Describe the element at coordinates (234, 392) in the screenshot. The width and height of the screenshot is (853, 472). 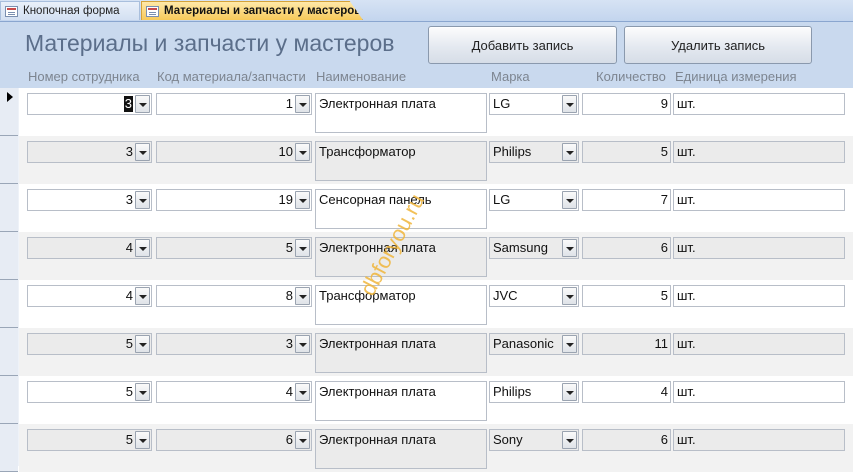
I see `material-code-combo: 4` at that location.